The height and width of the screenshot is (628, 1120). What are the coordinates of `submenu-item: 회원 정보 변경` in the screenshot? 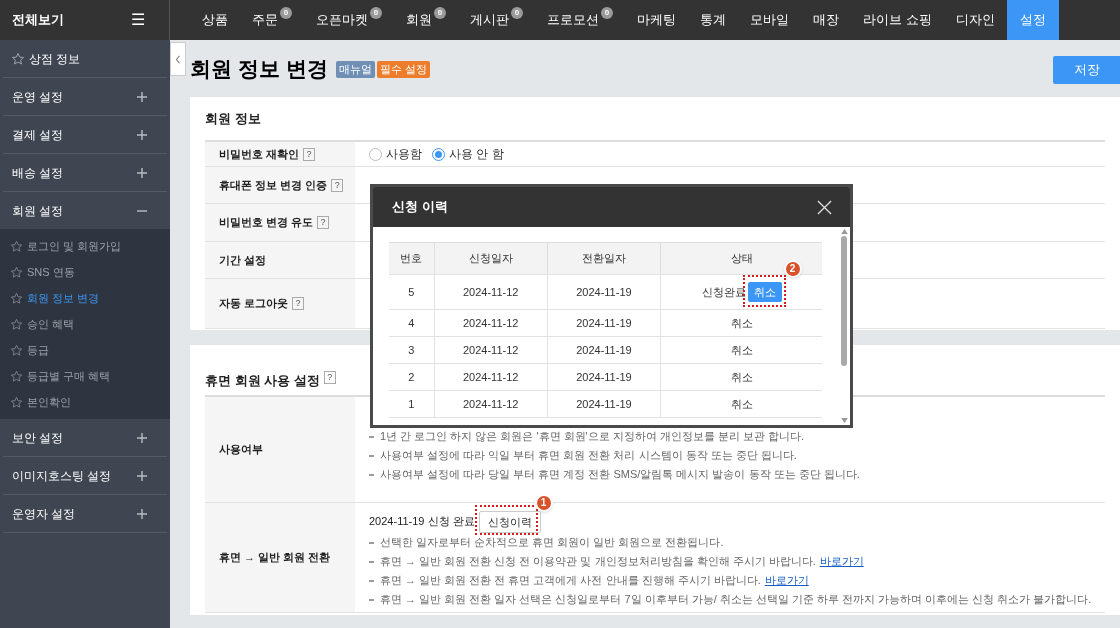 It's located at (85, 298).